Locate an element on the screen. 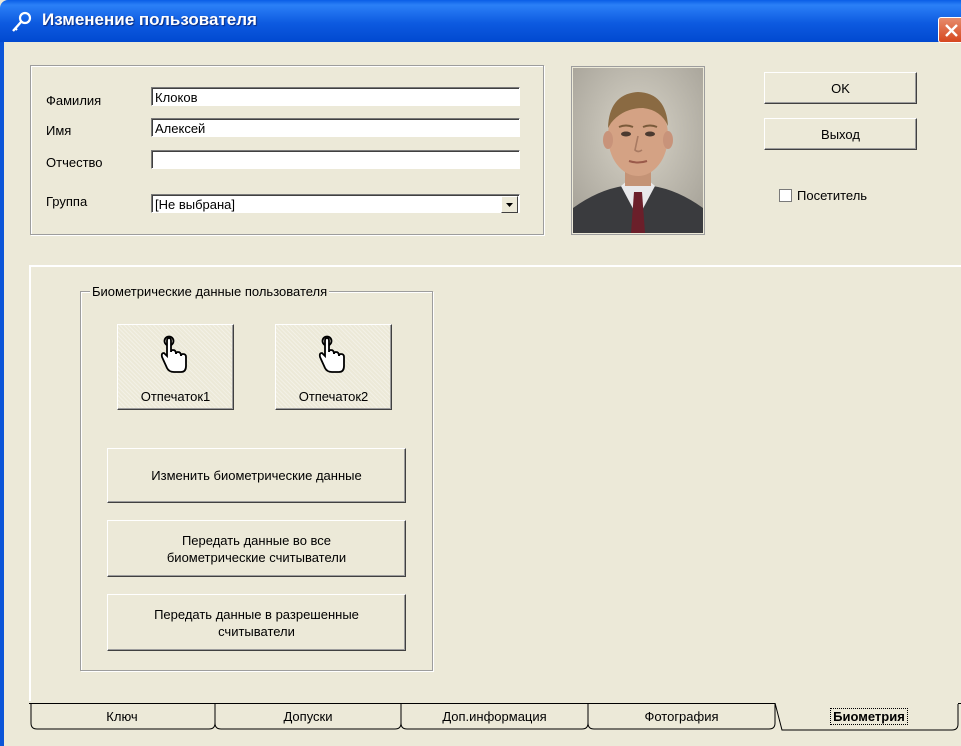 This screenshot has width=961, height=746. visitor-checkbox is located at coordinates (785, 195).